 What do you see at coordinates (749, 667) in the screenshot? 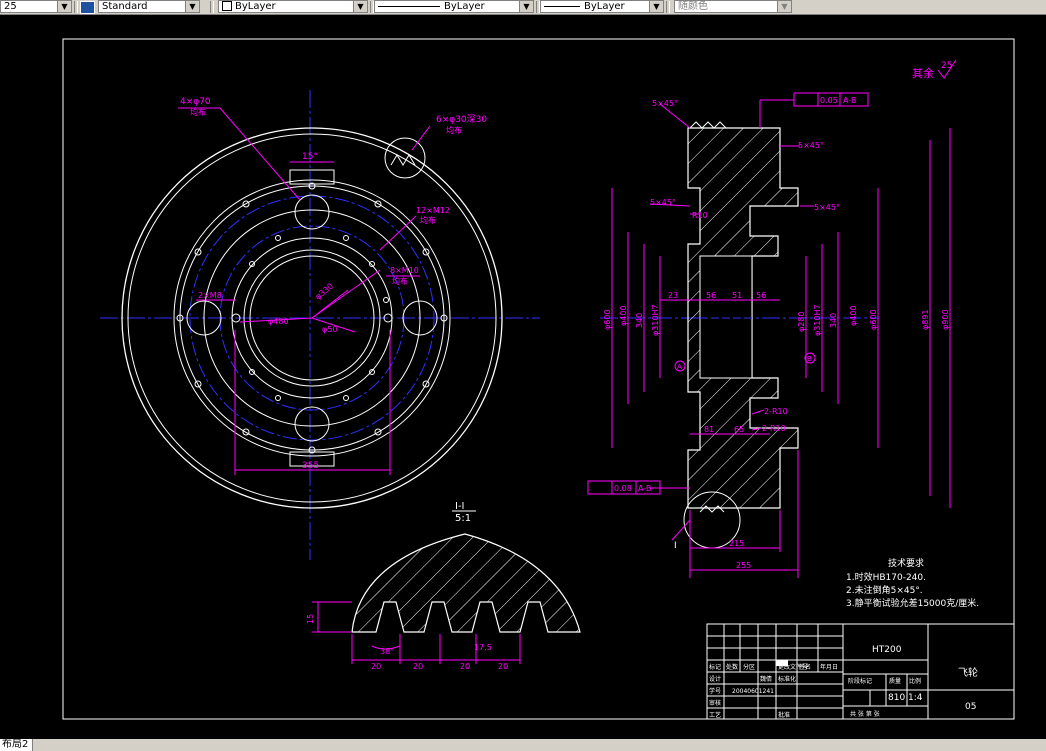
I see `zone-label: 分区` at bounding box center [749, 667].